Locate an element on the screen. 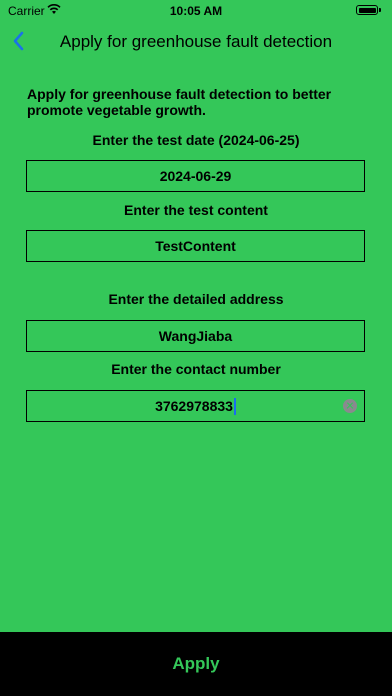 This screenshot has width=392, height=696. clear-icon is located at coordinates (350, 406).